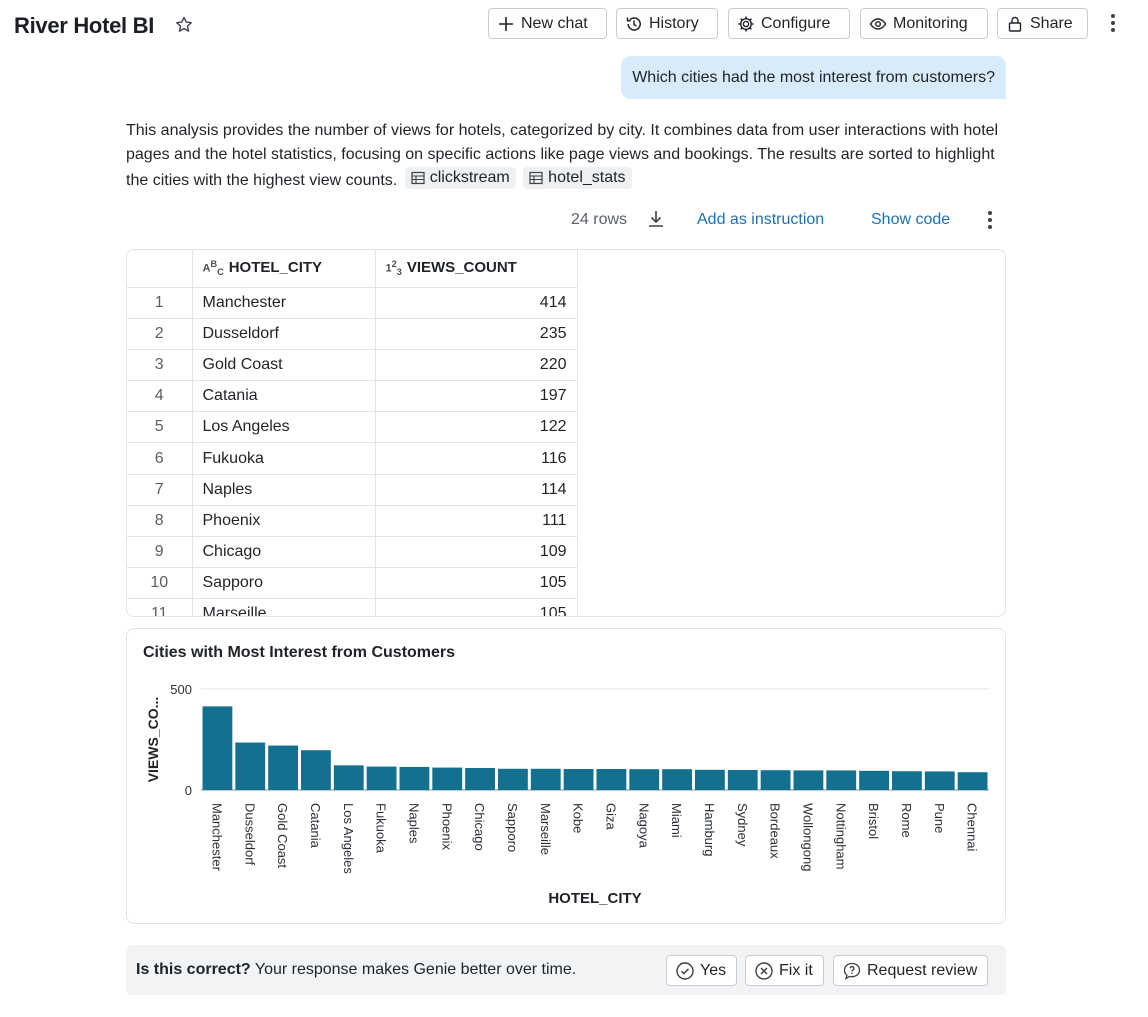 This screenshot has width=1148, height=1017. Describe the element at coordinates (84, 25) in the screenshot. I see `page-title: River Hotel BI` at that location.